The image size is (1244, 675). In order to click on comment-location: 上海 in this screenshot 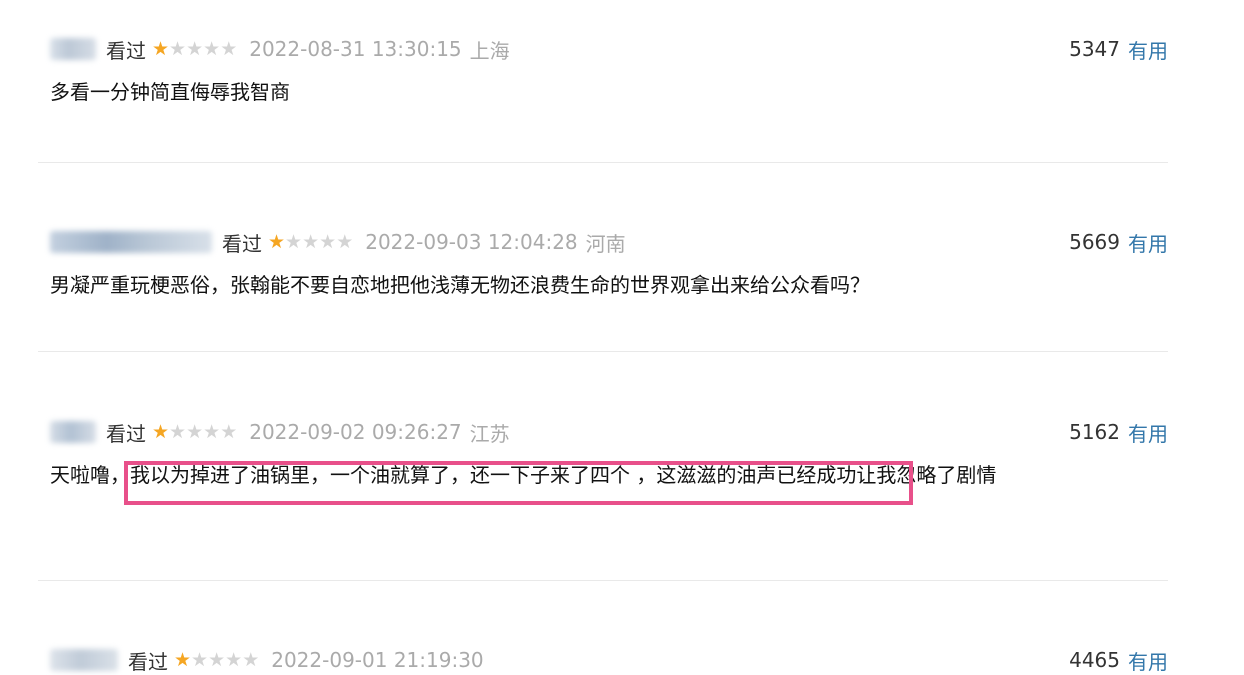, I will do `click(489, 50)`.